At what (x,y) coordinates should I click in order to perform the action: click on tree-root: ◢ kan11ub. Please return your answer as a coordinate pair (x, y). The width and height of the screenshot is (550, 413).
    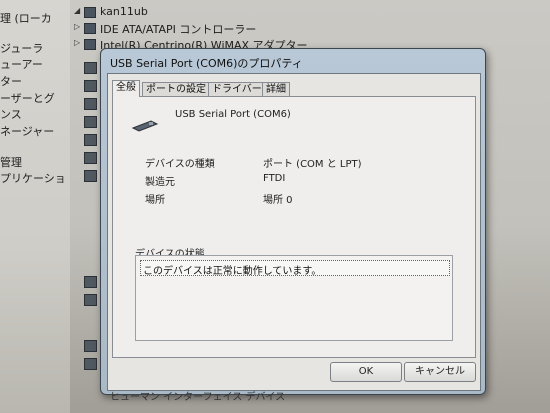
    Looking at the image, I should click on (310, 12).